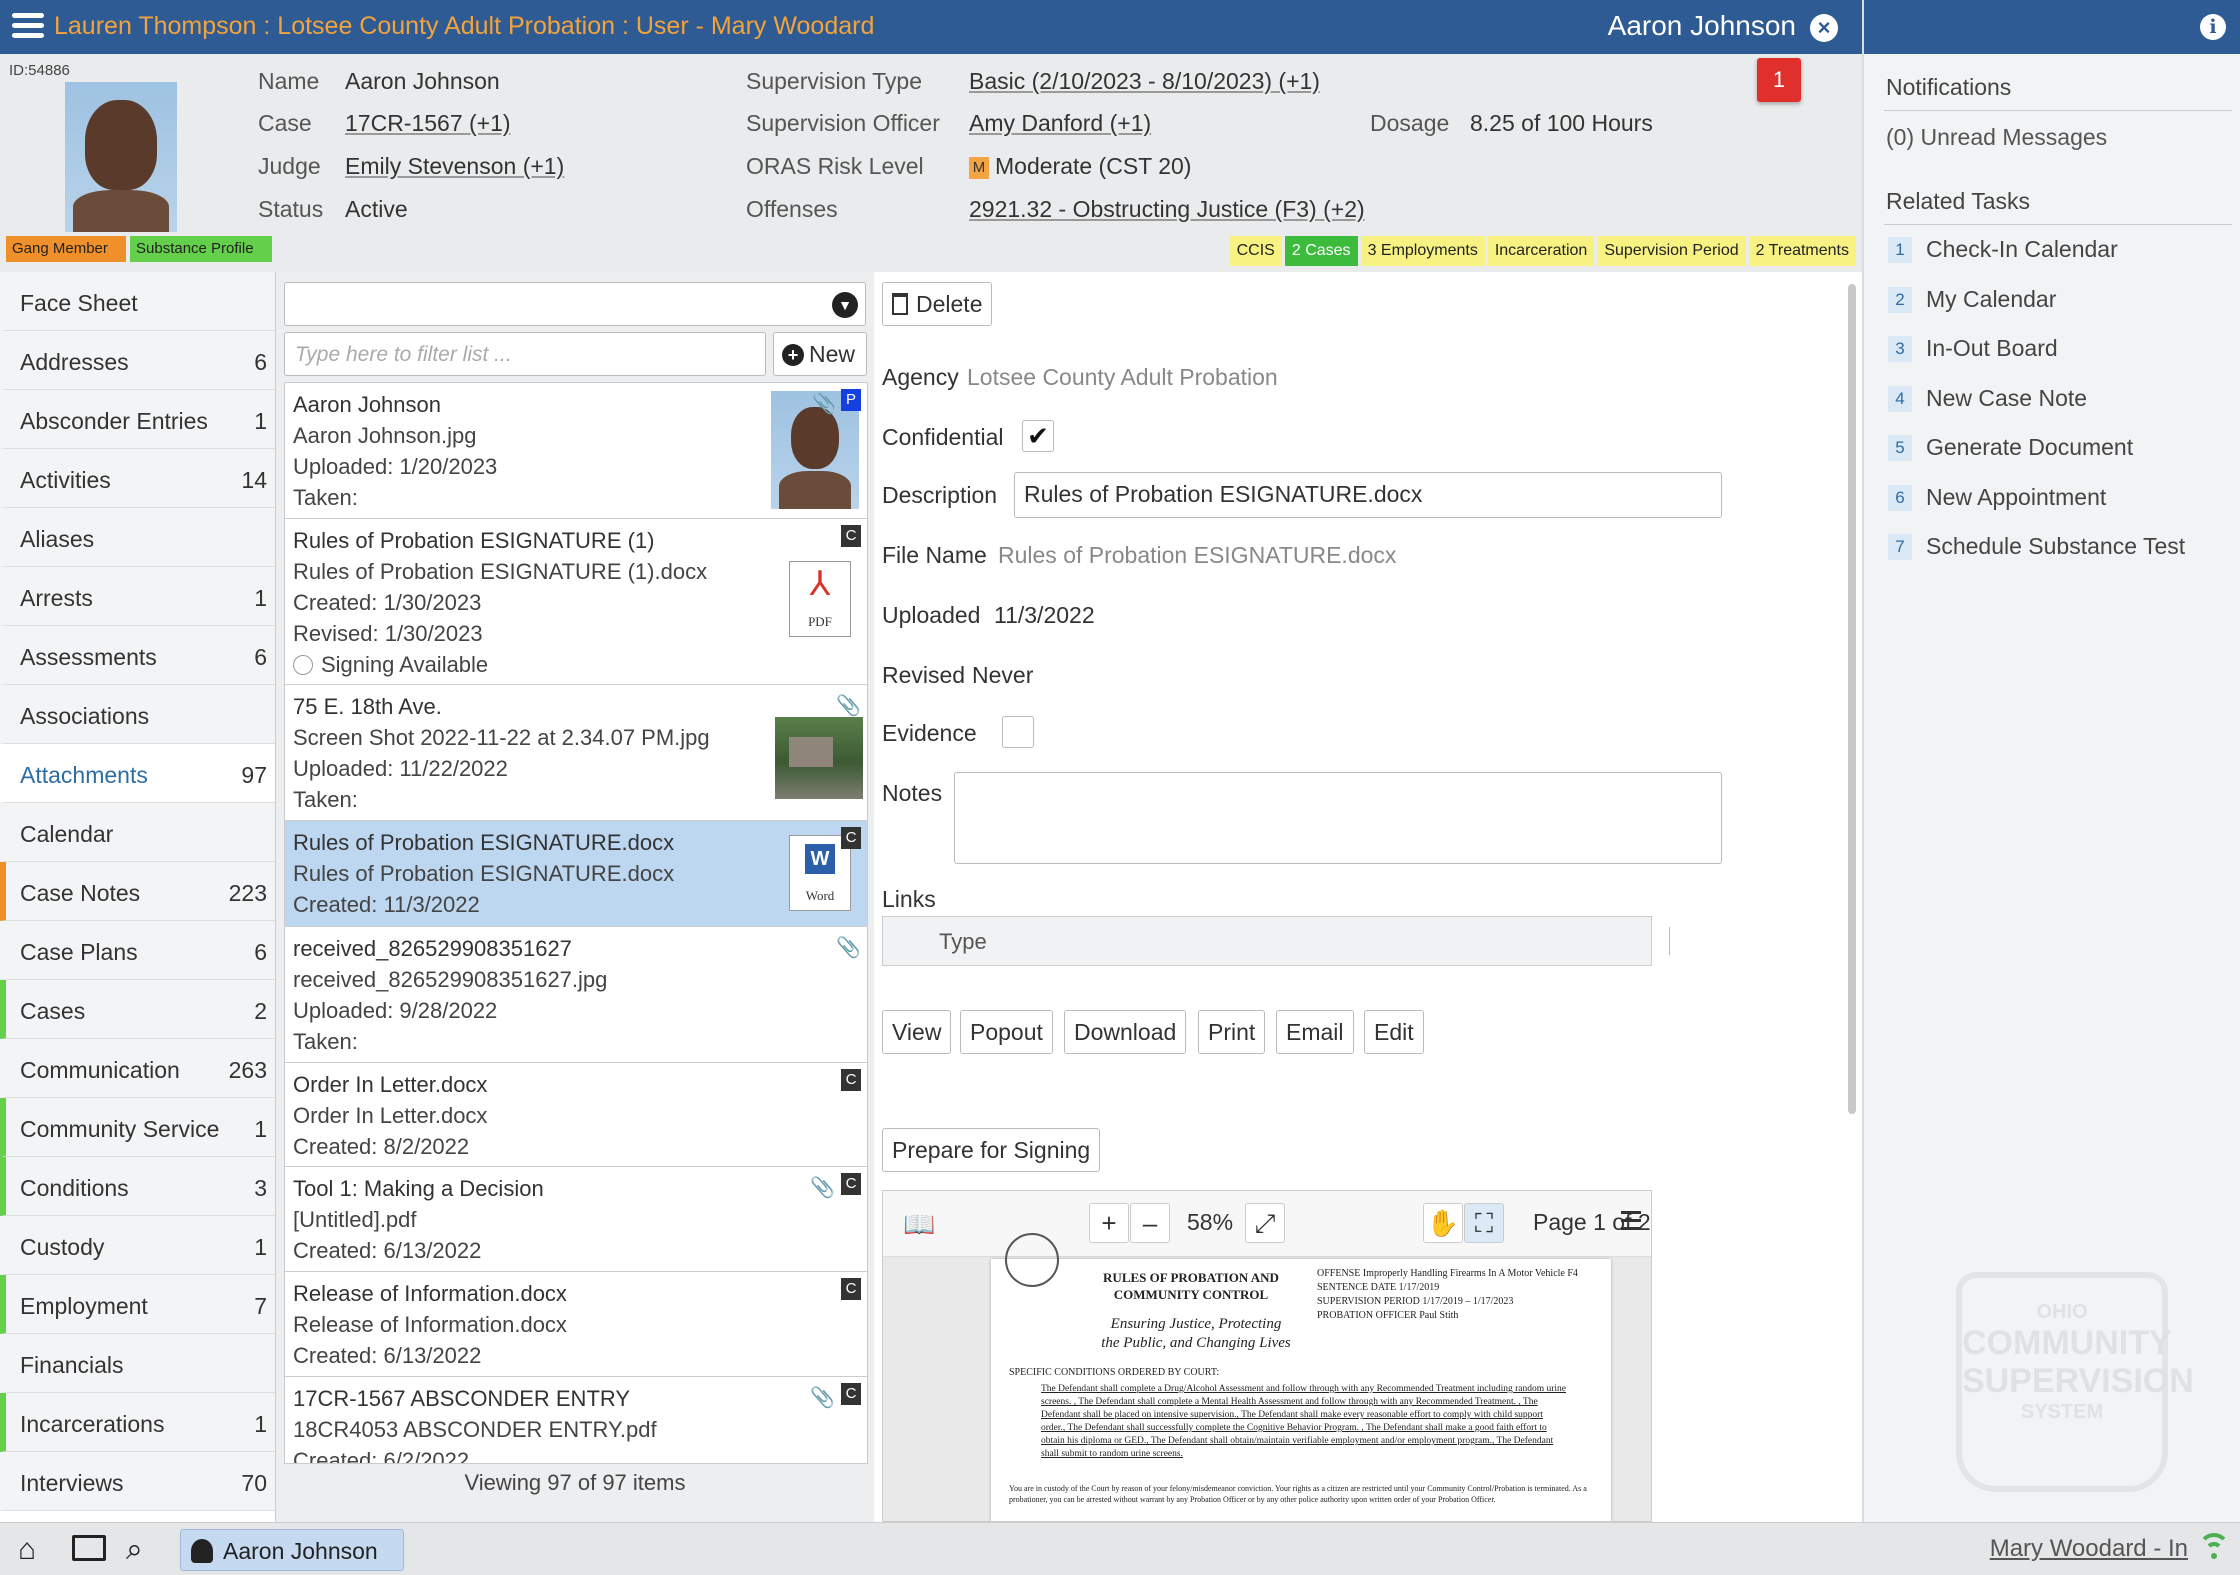  Describe the element at coordinates (1196, 1343) in the screenshot. I see `doc-motto-line-2: the Public, and Changing Lives` at that location.